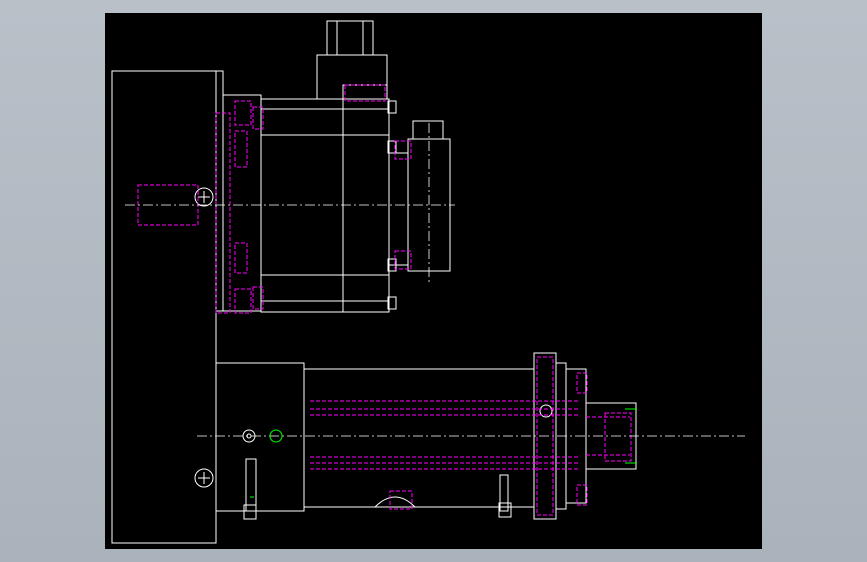 The image size is (867, 562). What do you see at coordinates (443, 453) in the screenshot?
I see `dimension-layer` at bounding box center [443, 453].